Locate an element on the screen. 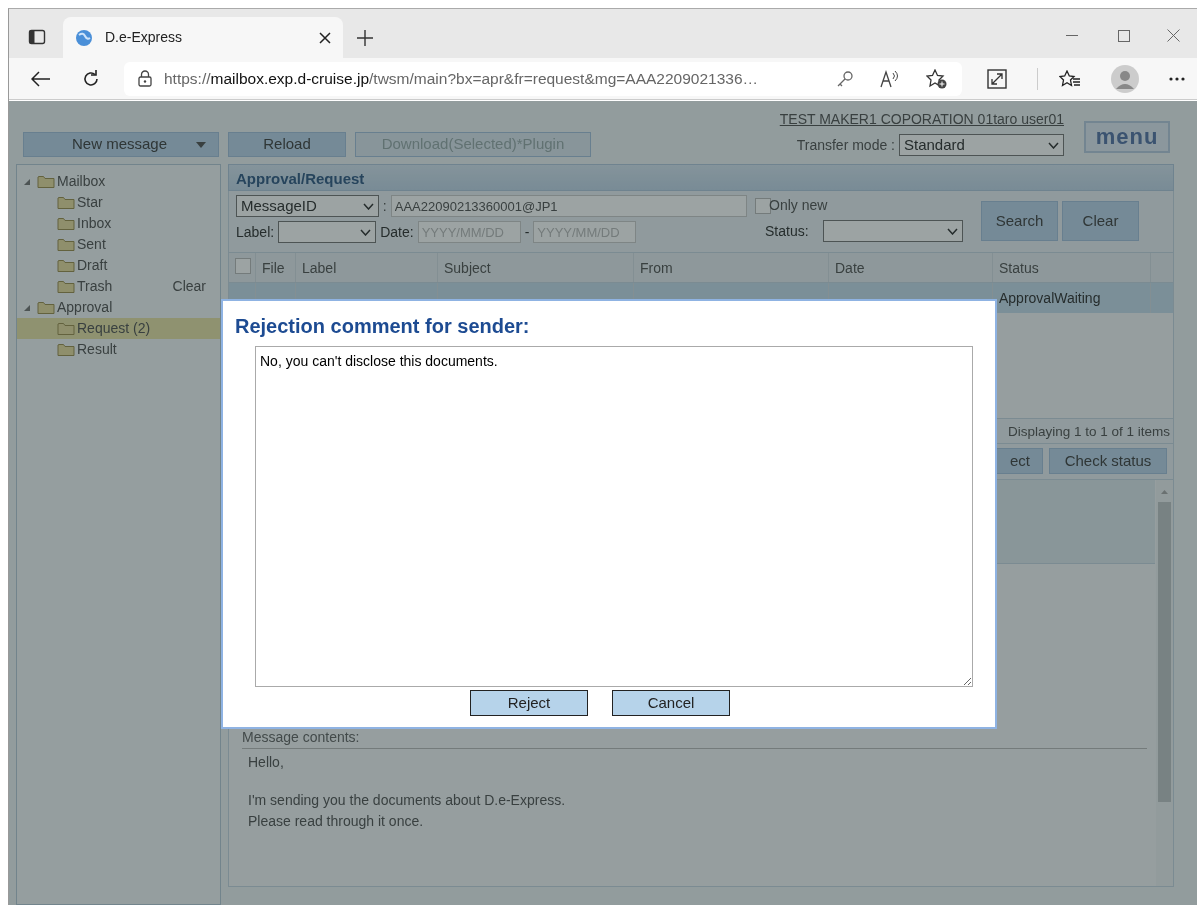 This screenshot has height=905, width=1197. tree-item: Inbox is located at coordinates (118, 223).